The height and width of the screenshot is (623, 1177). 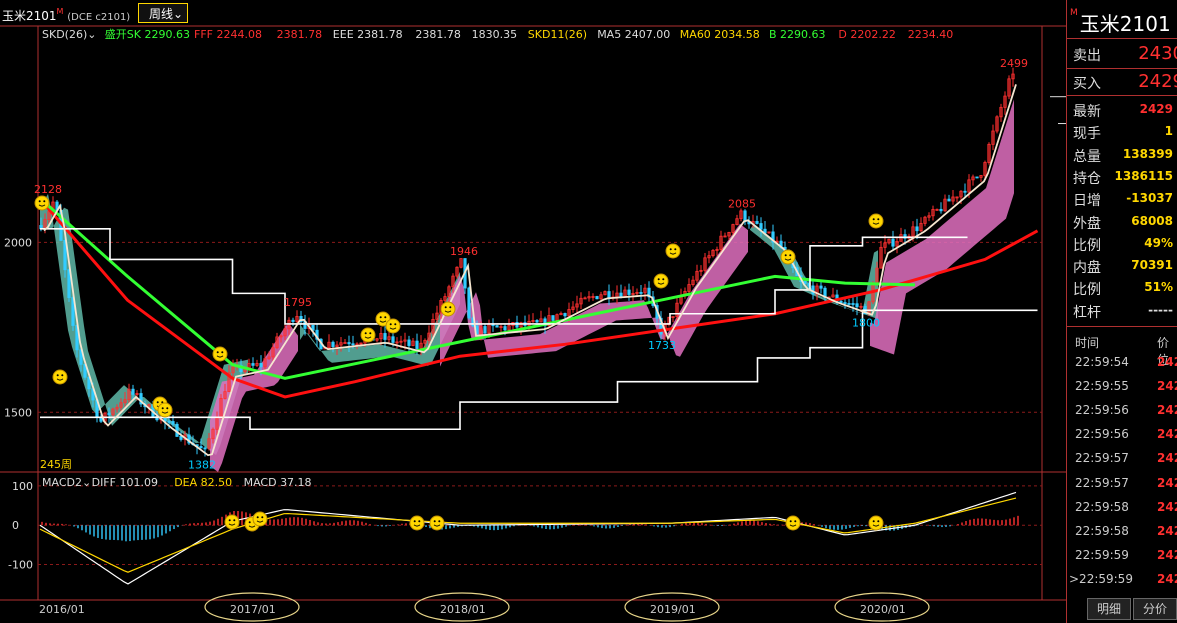 I want to click on sidebar-instrument-name: 玉米2101, so click(x=1125, y=24).